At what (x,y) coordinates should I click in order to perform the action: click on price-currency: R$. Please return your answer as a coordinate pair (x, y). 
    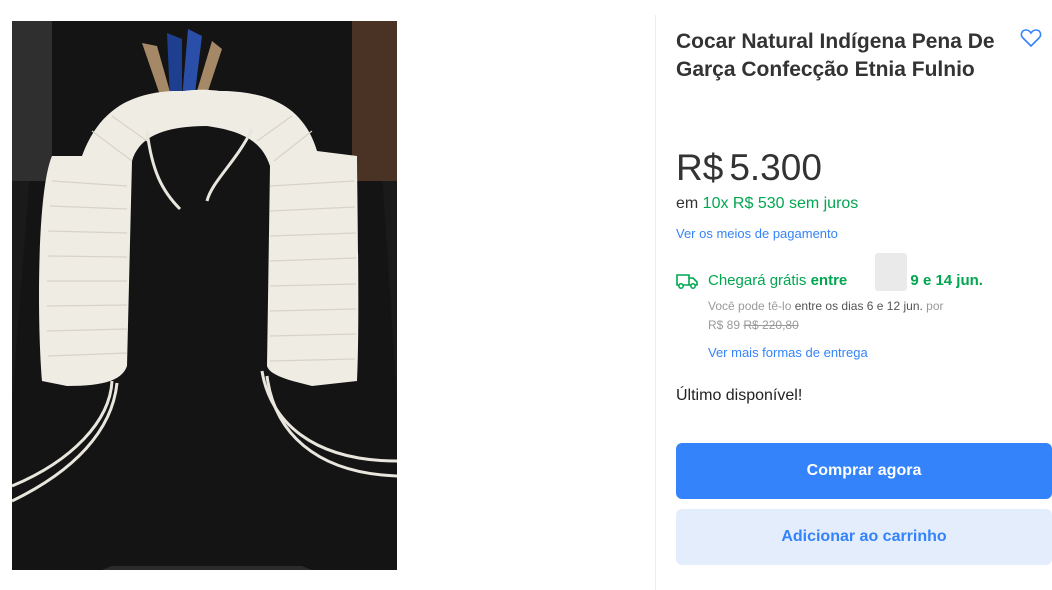
    Looking at the image, I should click on (700, 167).